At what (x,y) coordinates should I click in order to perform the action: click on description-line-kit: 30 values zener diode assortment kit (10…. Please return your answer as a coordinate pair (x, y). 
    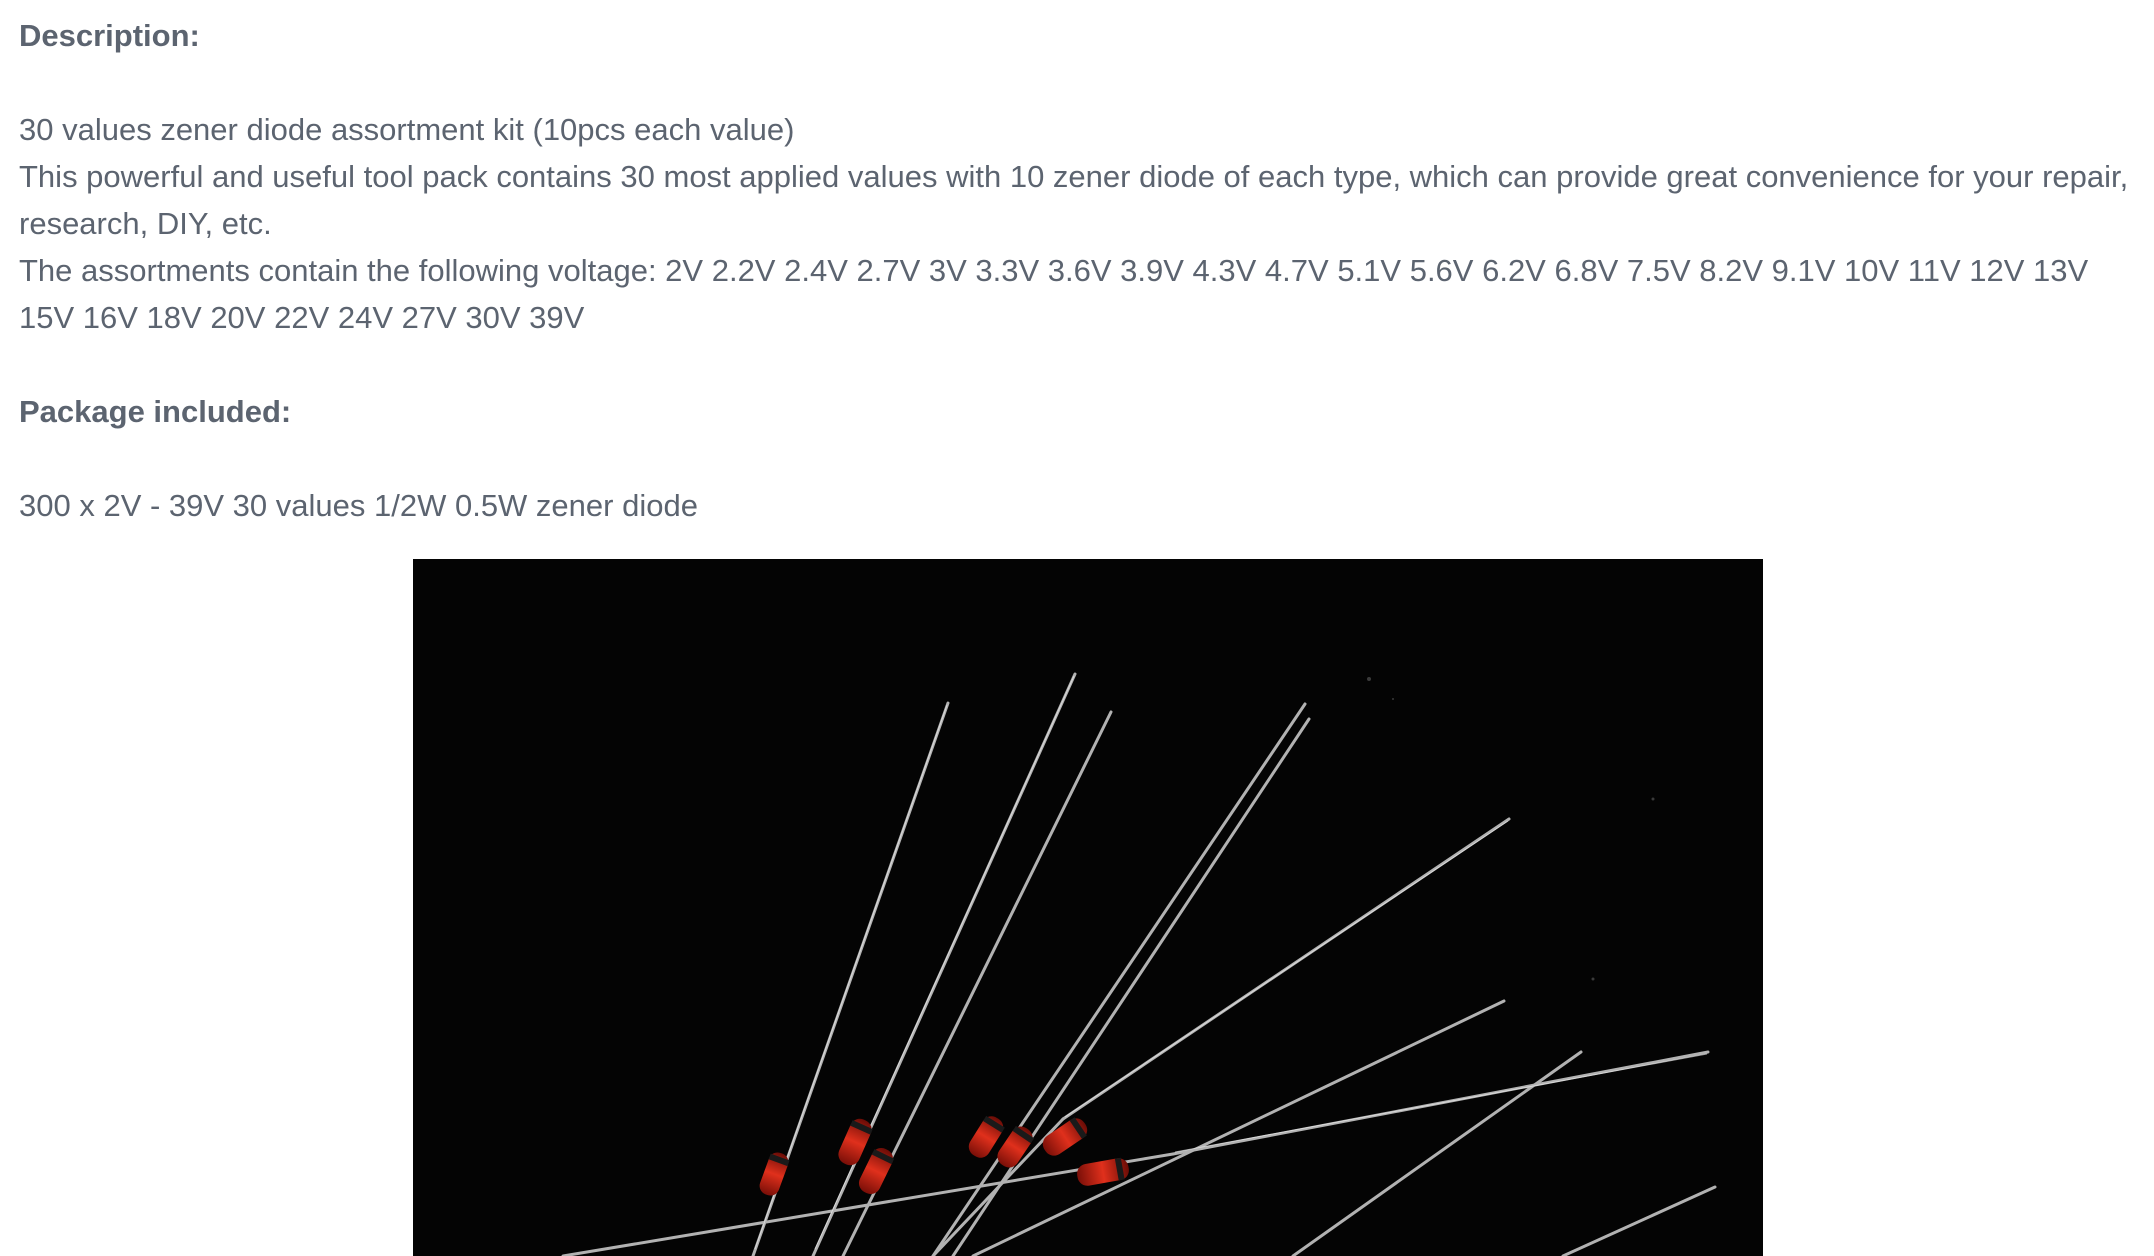
    Looking at the image, I should click on (407, 129).